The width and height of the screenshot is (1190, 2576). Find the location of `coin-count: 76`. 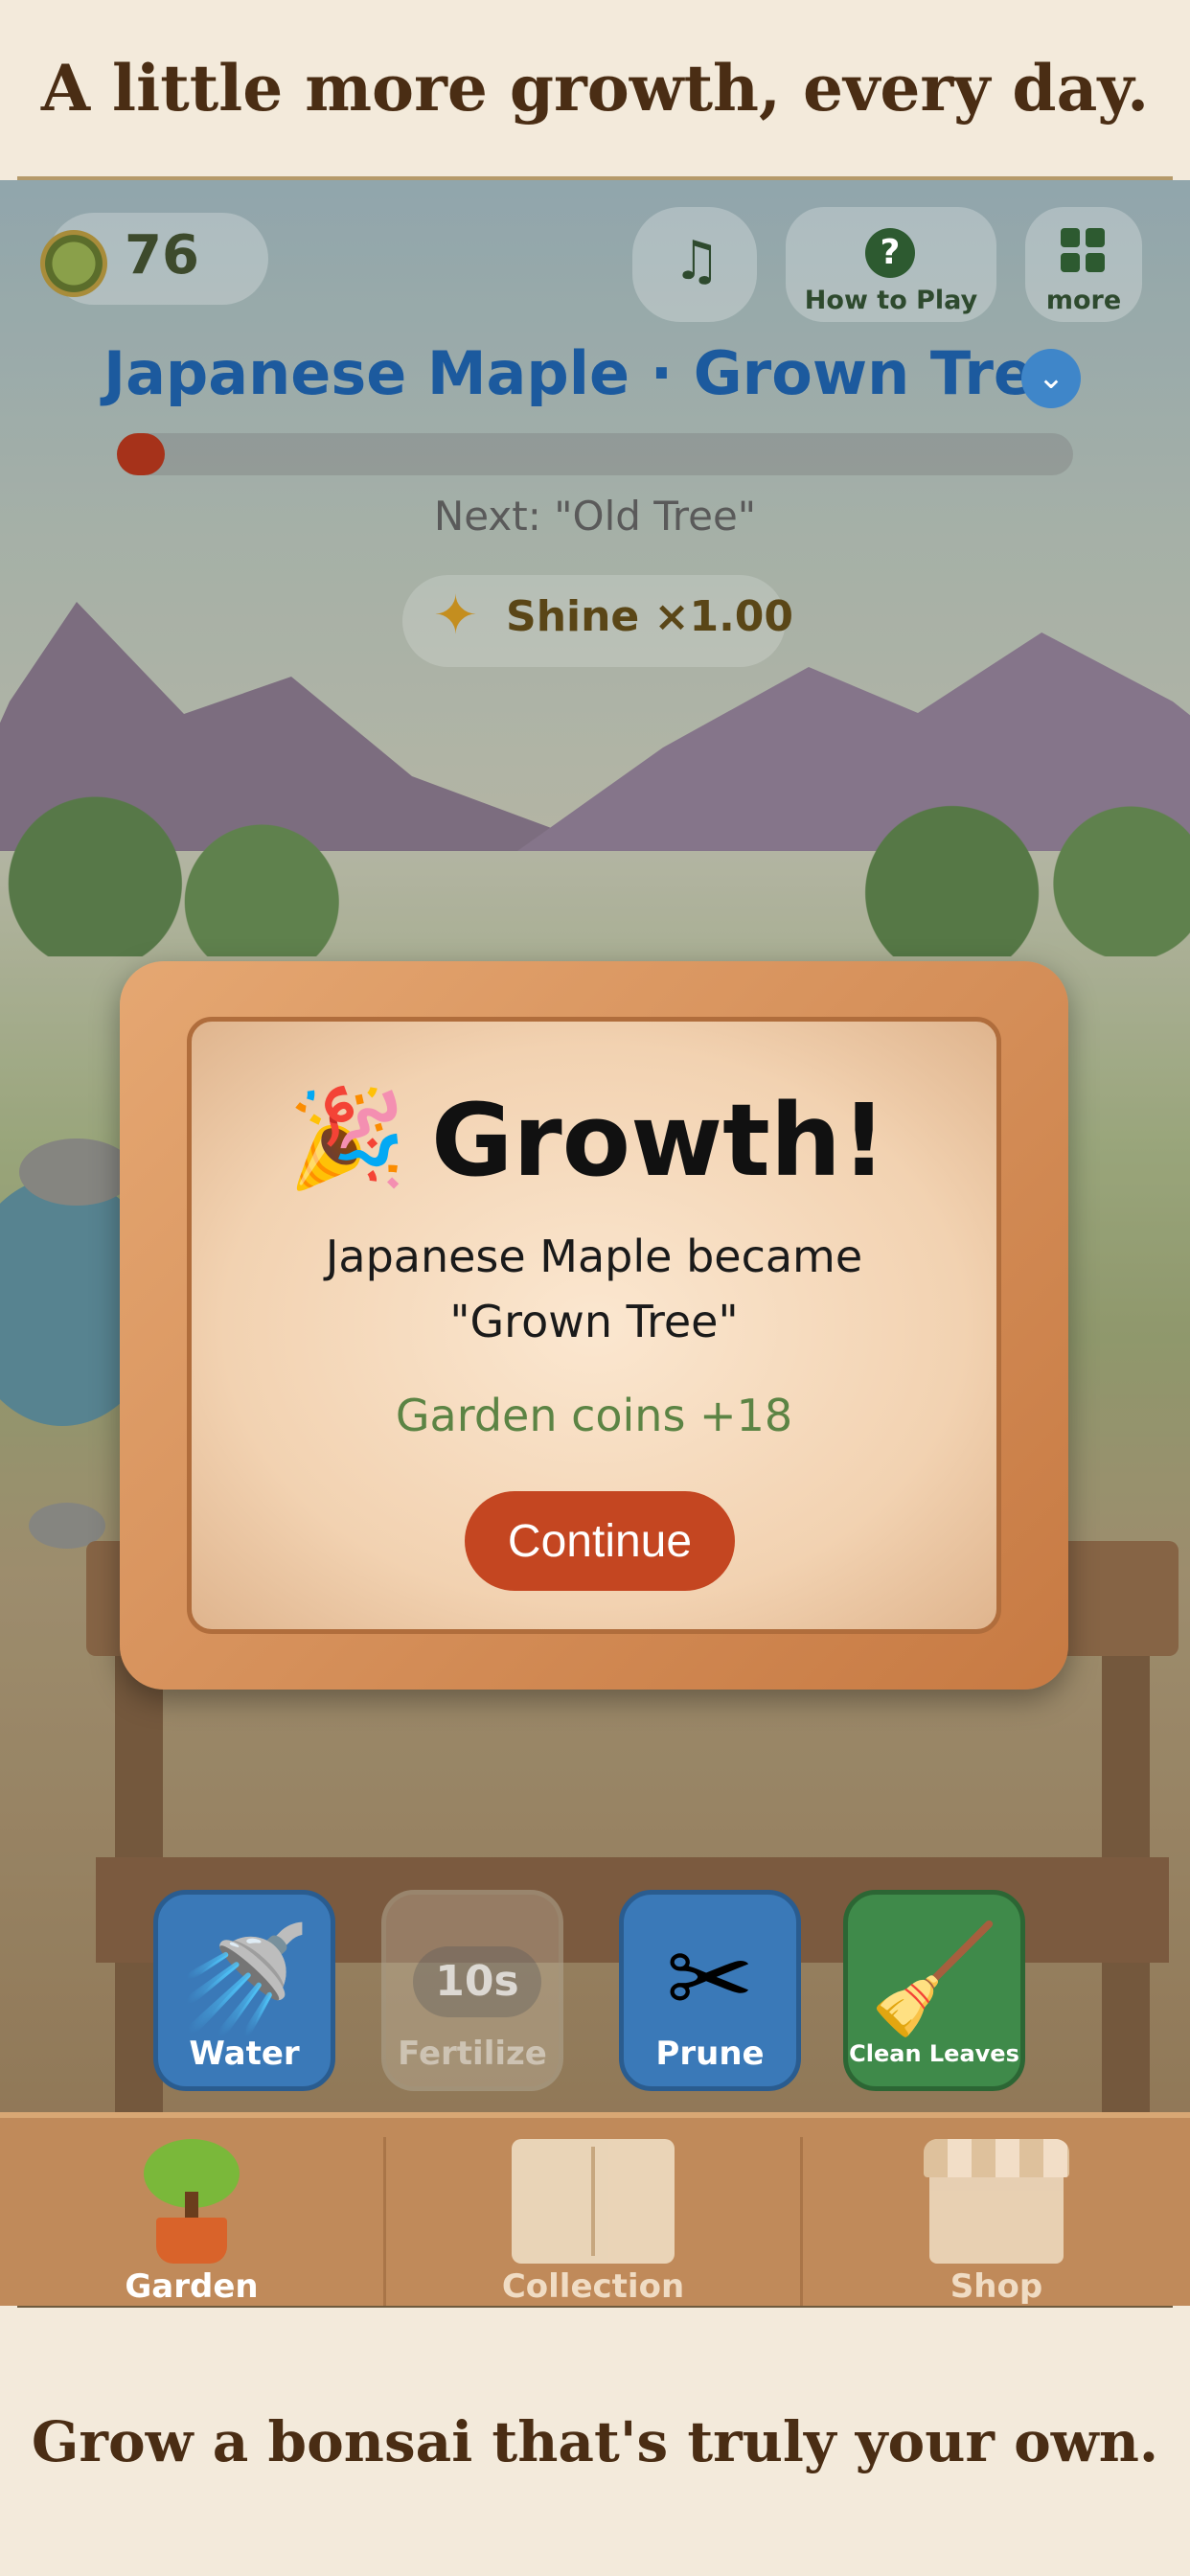

coin-count: 76 is located at coordinates (162, 255).